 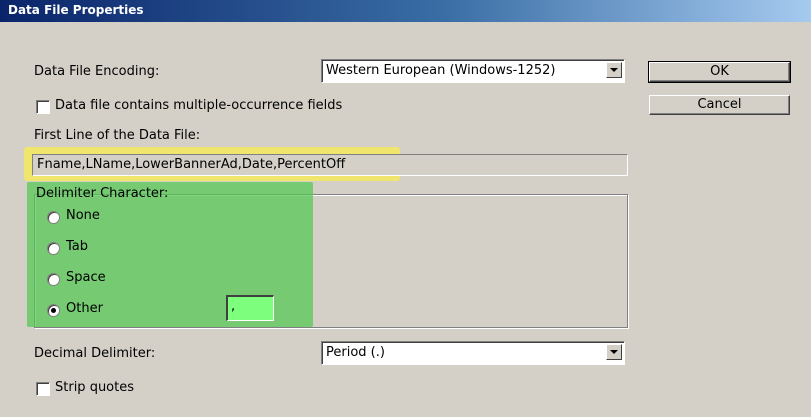 I want to click on other-delimiter-value: ,, so click(x=233, y=306).